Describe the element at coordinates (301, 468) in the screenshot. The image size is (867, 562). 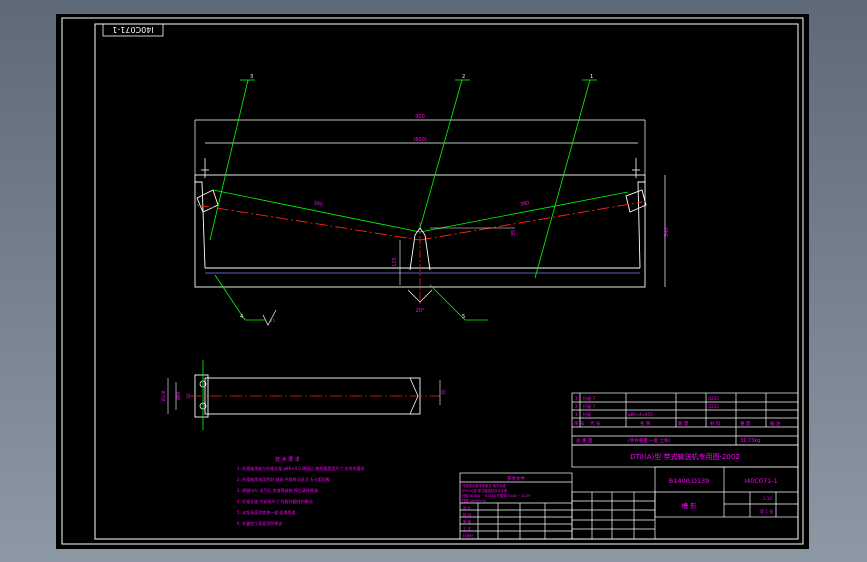
I see `note-line-1: 1. 托辊轴承座与托辊支架 φ89×4.0 焊接后 按托辊类型尺寸 应符合要求` at that location.